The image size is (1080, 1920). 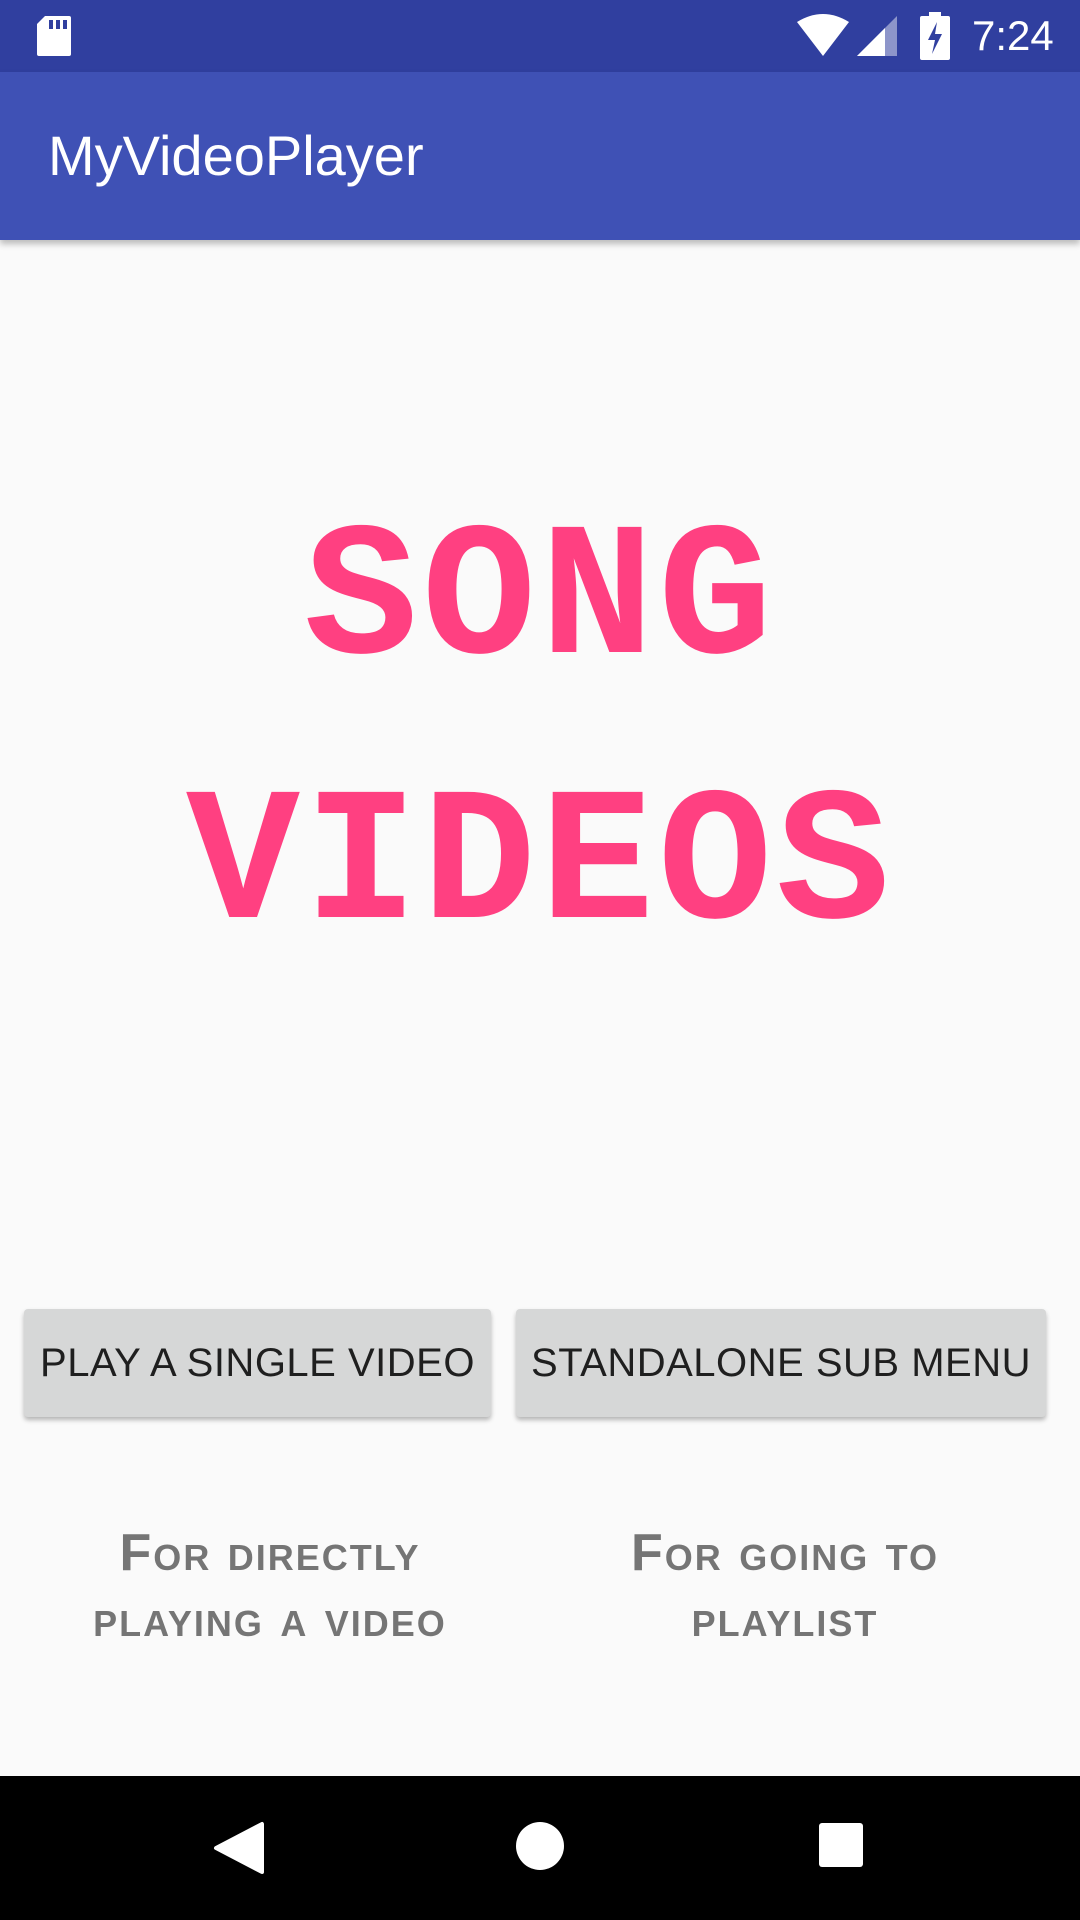 I want to click on home-icon, so click(x=540, y=1846).